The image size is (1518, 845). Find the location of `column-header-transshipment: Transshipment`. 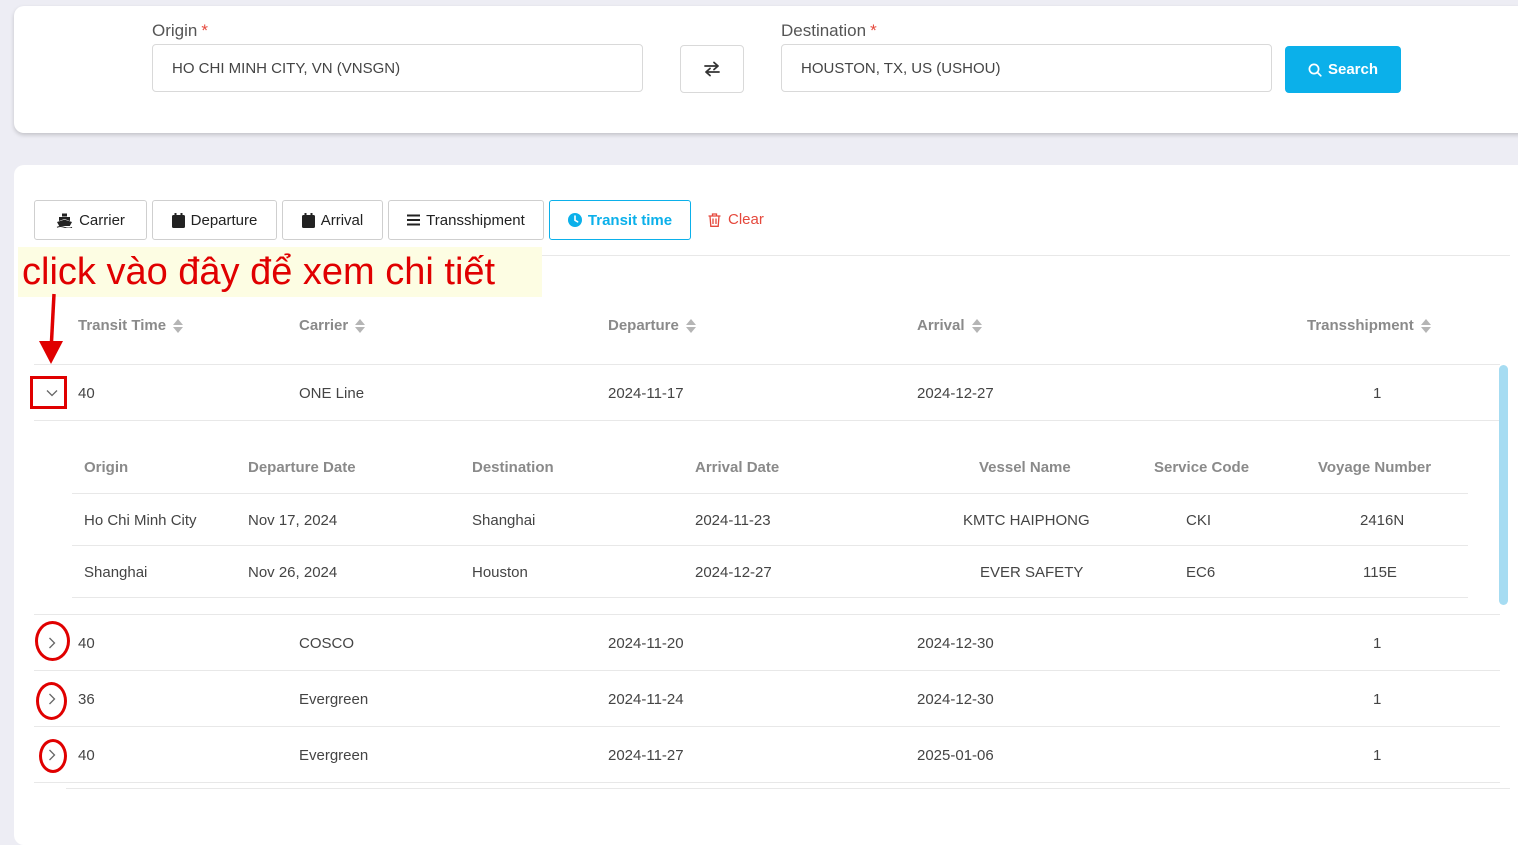

column-header-transshipment: Transshipment is located at coordinates (1369, 325).